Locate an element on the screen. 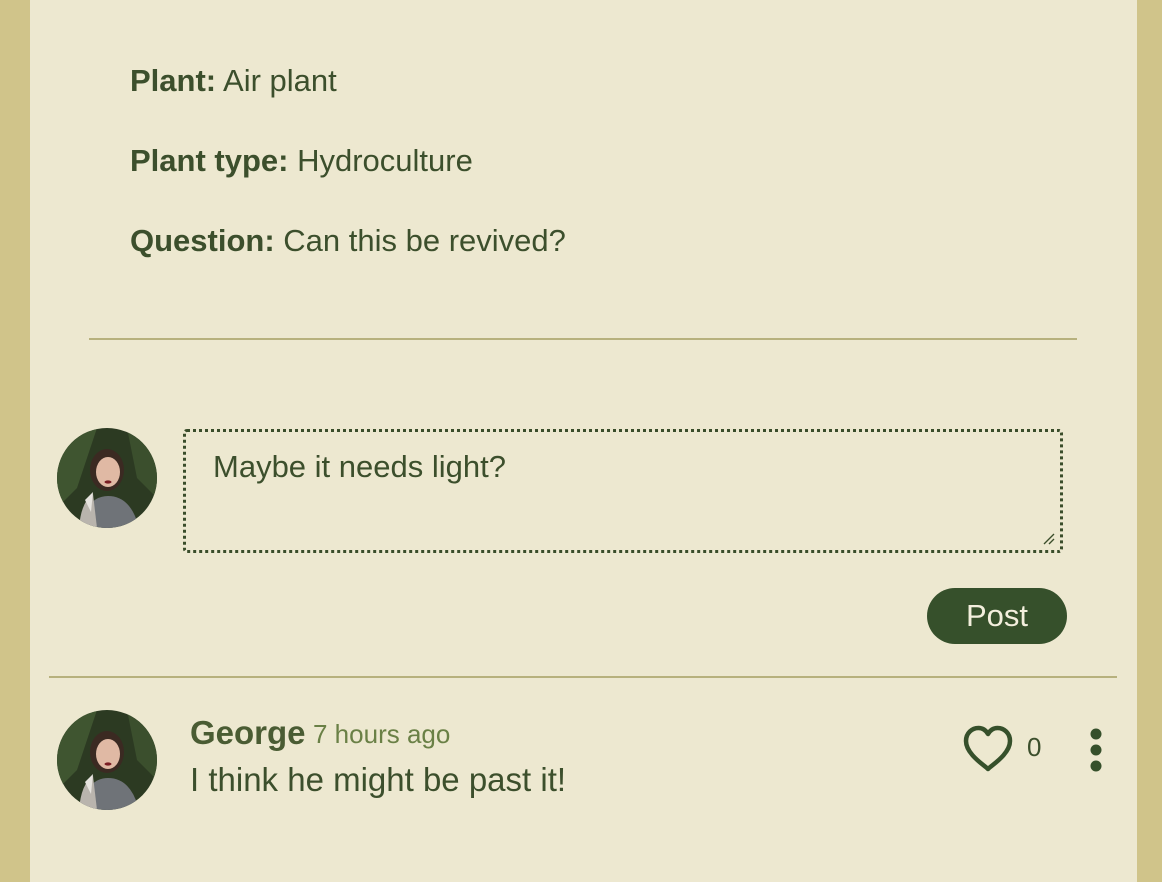 This screenshot has width=1162, height=882. comment-author: George is located at coordinates (248, 733).